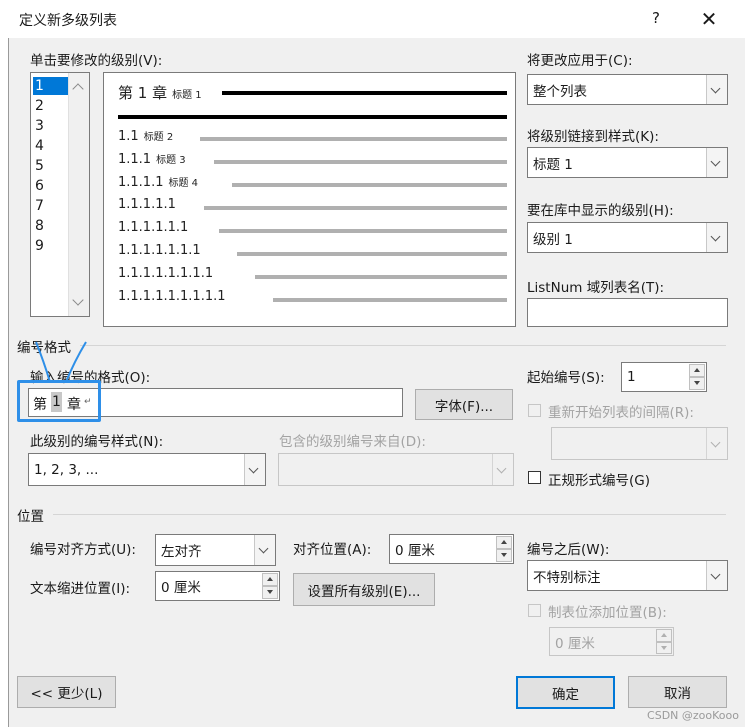 The width and height of the screenshot is (745, 727). What do you see at coordinates (627, 162) in the screenshot?
I see `link-style-select: 标题 1` at bounding box center [627, 162].